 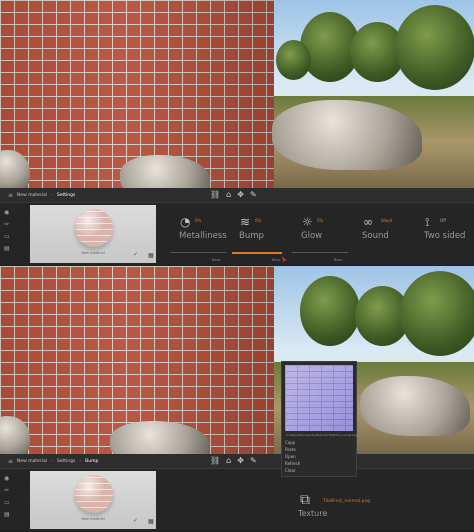 I want to click on texture-filename: TileBrick_normal.png, so click(x=347, y=501).